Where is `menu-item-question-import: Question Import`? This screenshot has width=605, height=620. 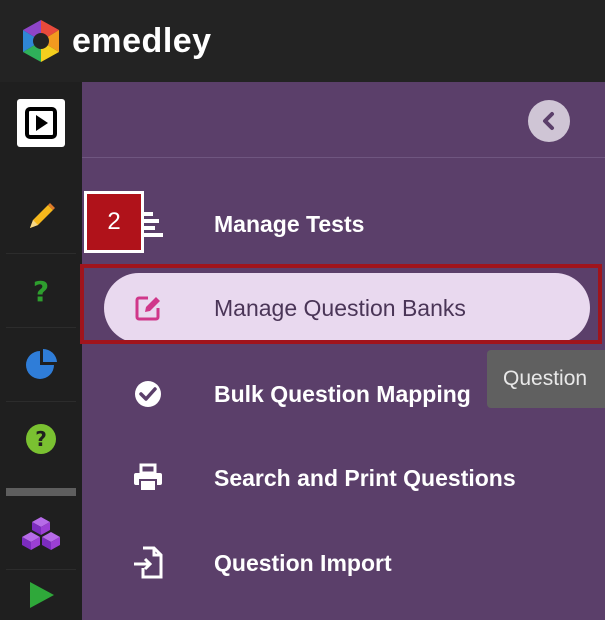 menu-item-question-import: Question Import is located at coordinates (347, 563).